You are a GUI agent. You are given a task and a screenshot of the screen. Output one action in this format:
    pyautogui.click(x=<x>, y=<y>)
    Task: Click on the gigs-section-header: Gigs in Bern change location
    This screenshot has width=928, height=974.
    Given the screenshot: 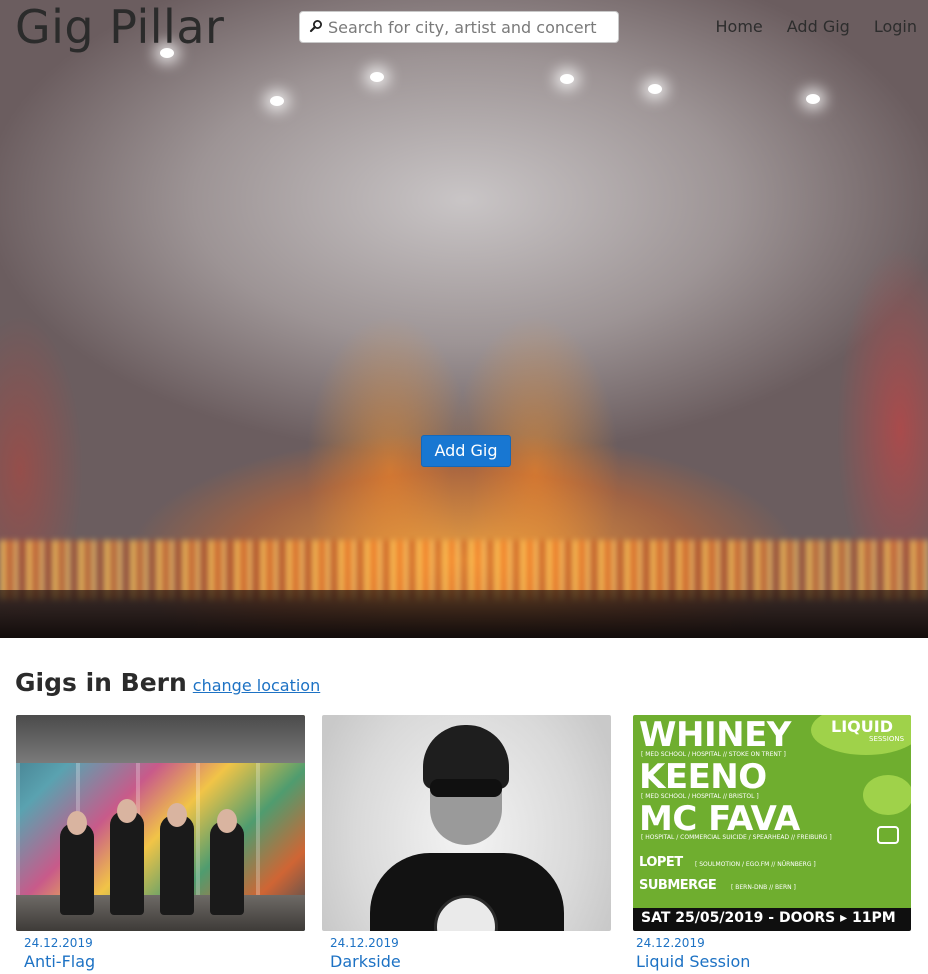 What is the action you would take?
    pyautogui.click(x=167, y=682)
    